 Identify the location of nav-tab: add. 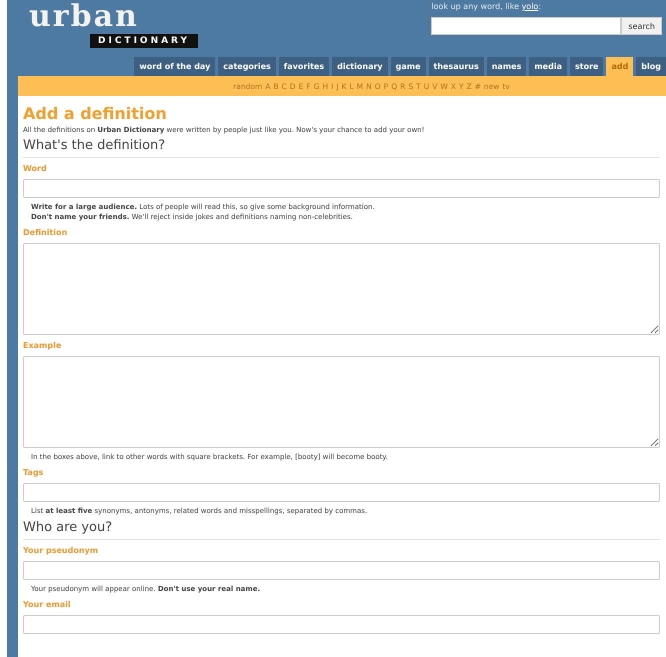
(620, 66).